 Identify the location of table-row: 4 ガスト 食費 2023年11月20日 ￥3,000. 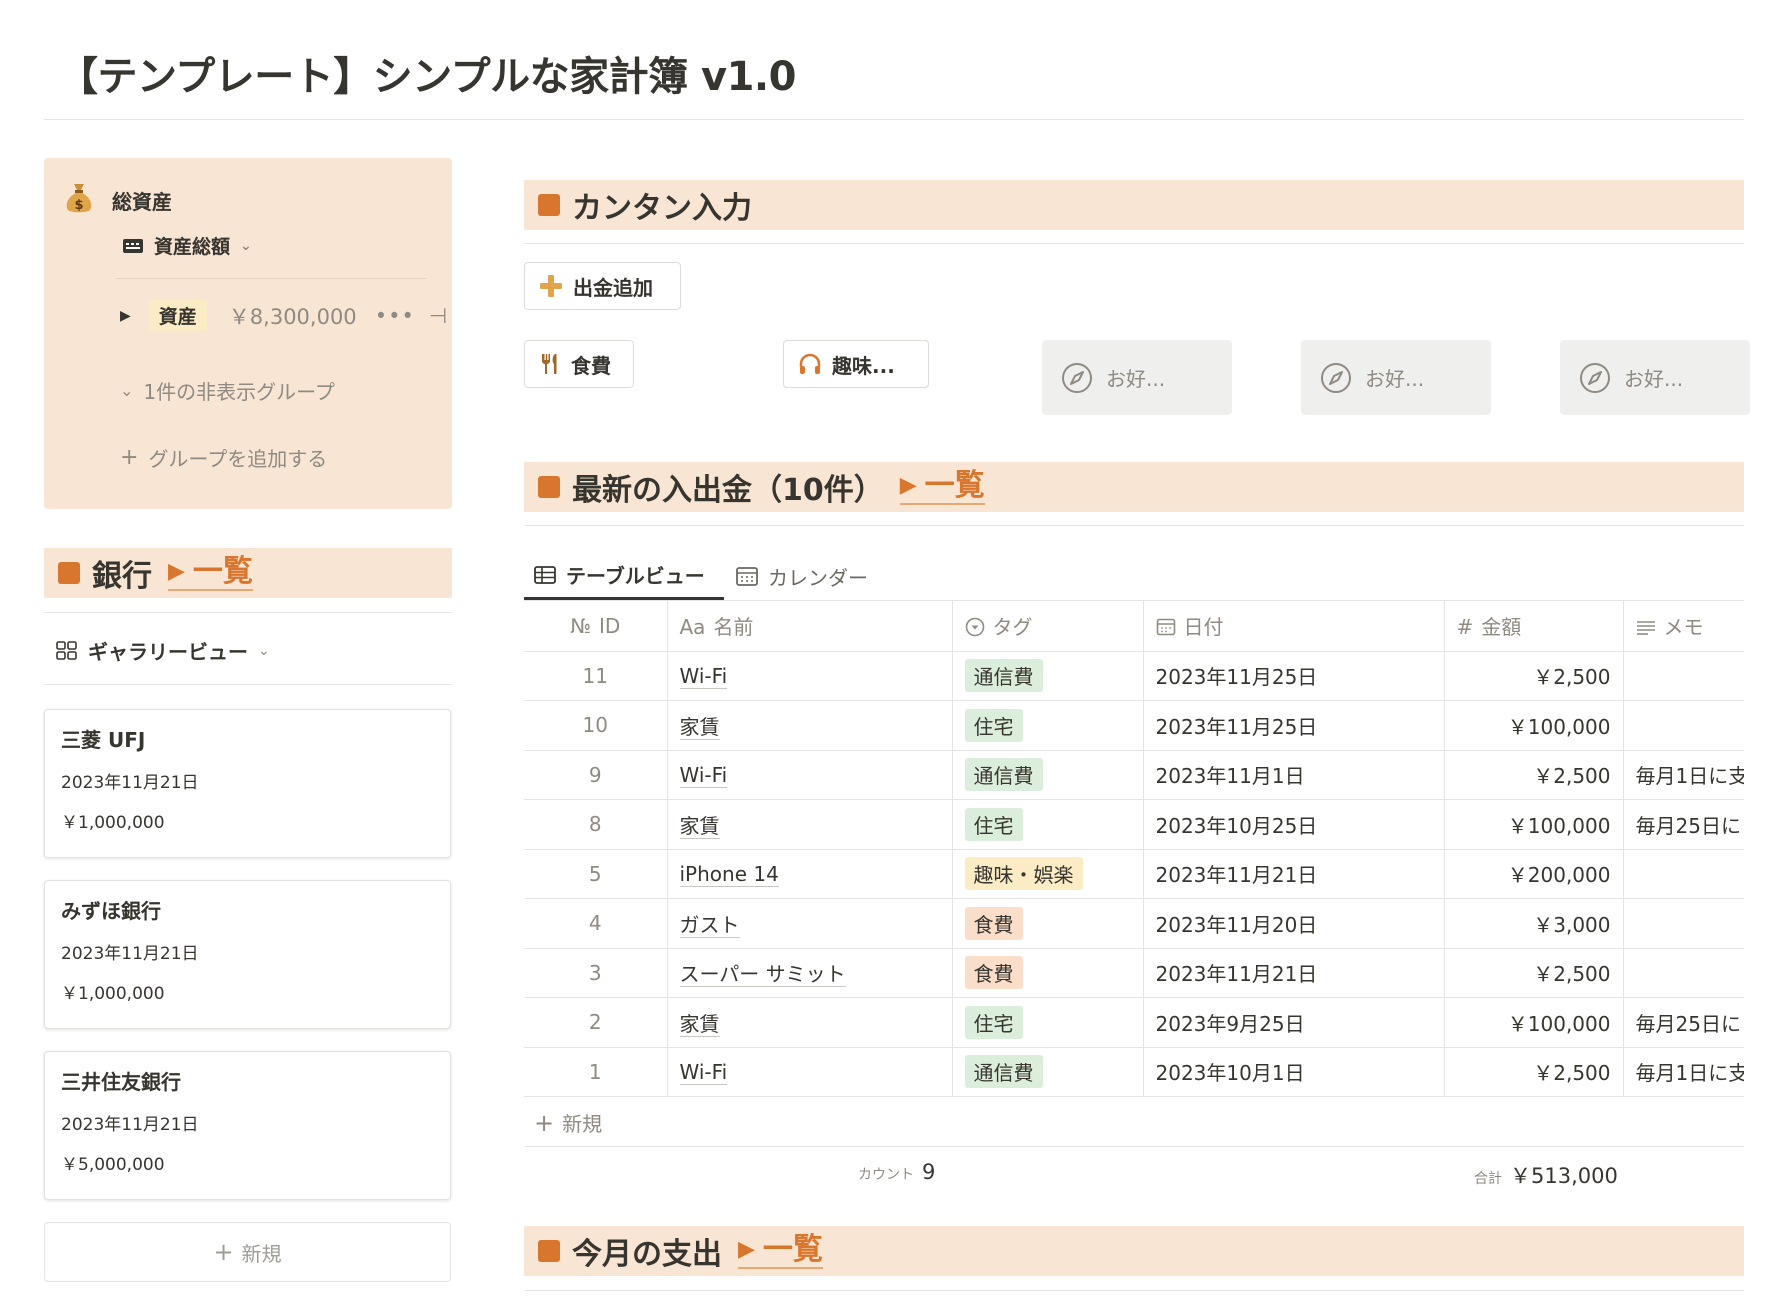
(1134, 923).